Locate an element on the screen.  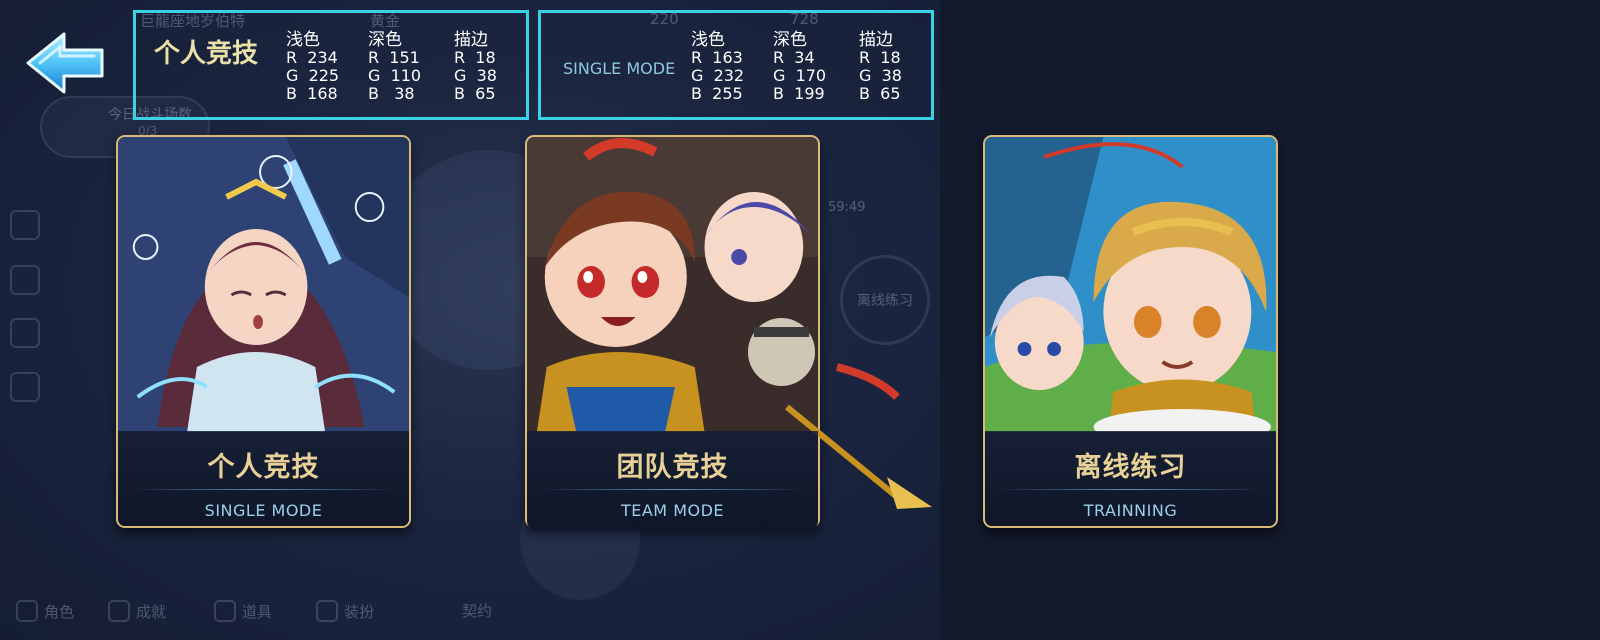
nav-character: 角色 is located at coordinates (59, 612).